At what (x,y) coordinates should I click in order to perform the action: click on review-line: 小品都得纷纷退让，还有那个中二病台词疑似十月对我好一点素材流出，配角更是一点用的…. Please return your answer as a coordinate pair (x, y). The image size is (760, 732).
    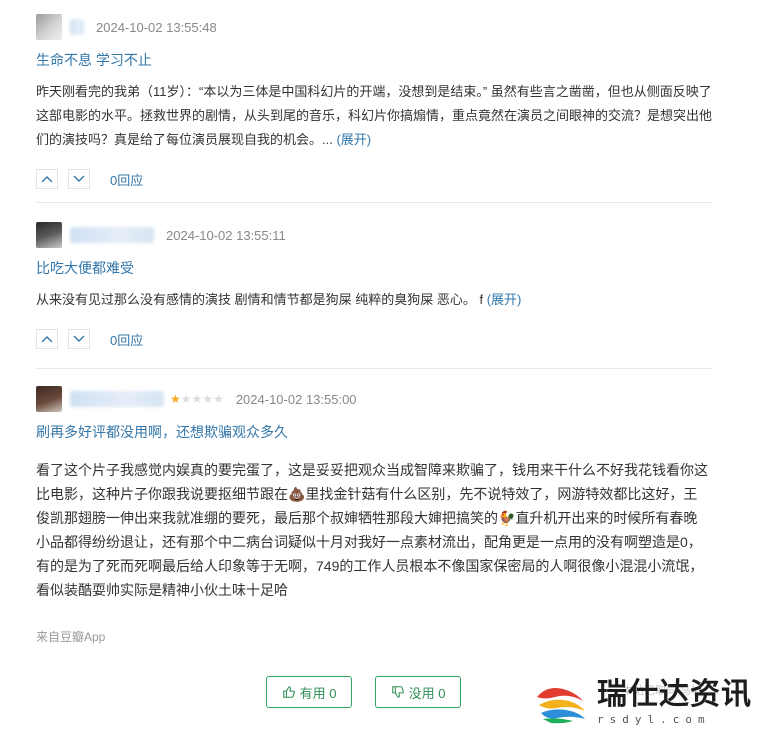
    Looking at the image, I should click on (369, 542).